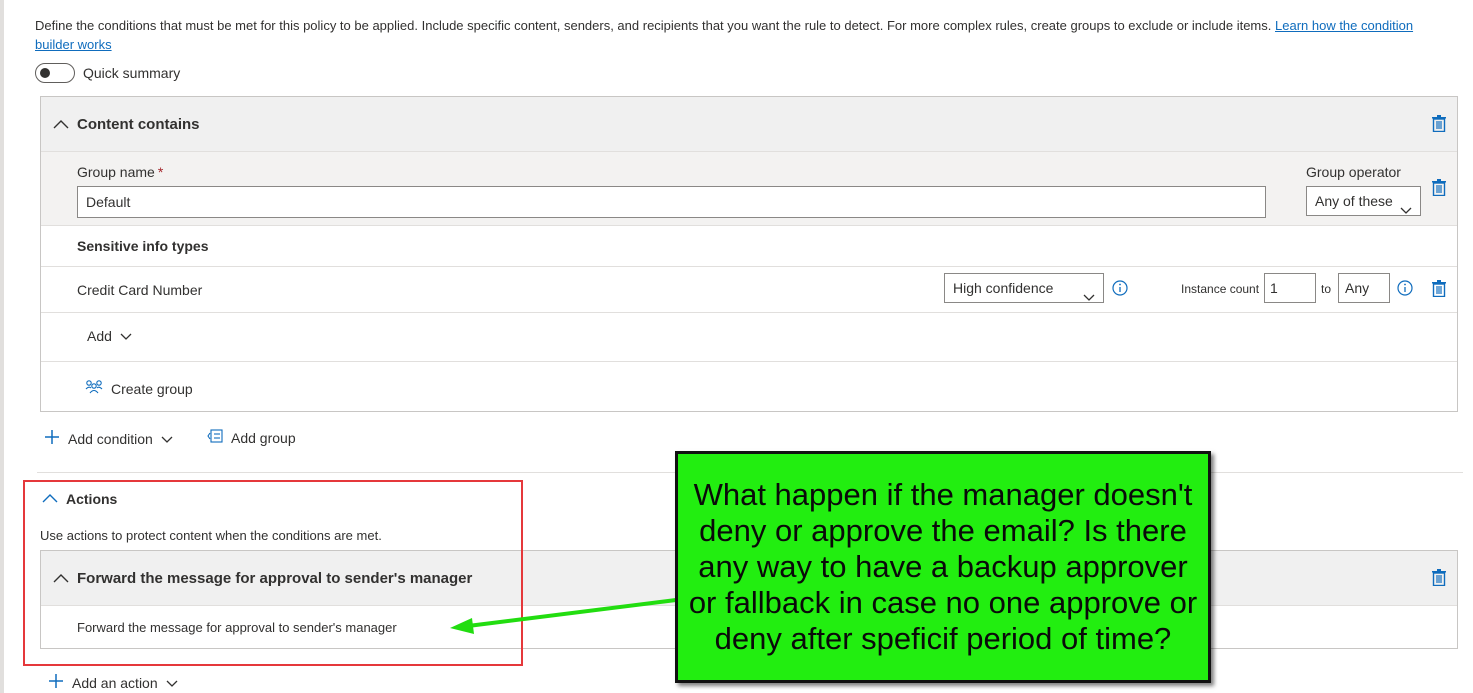 This screenshot has width=1473, height=693. I want to click on instance-to-label: to, so click(1326, 289).